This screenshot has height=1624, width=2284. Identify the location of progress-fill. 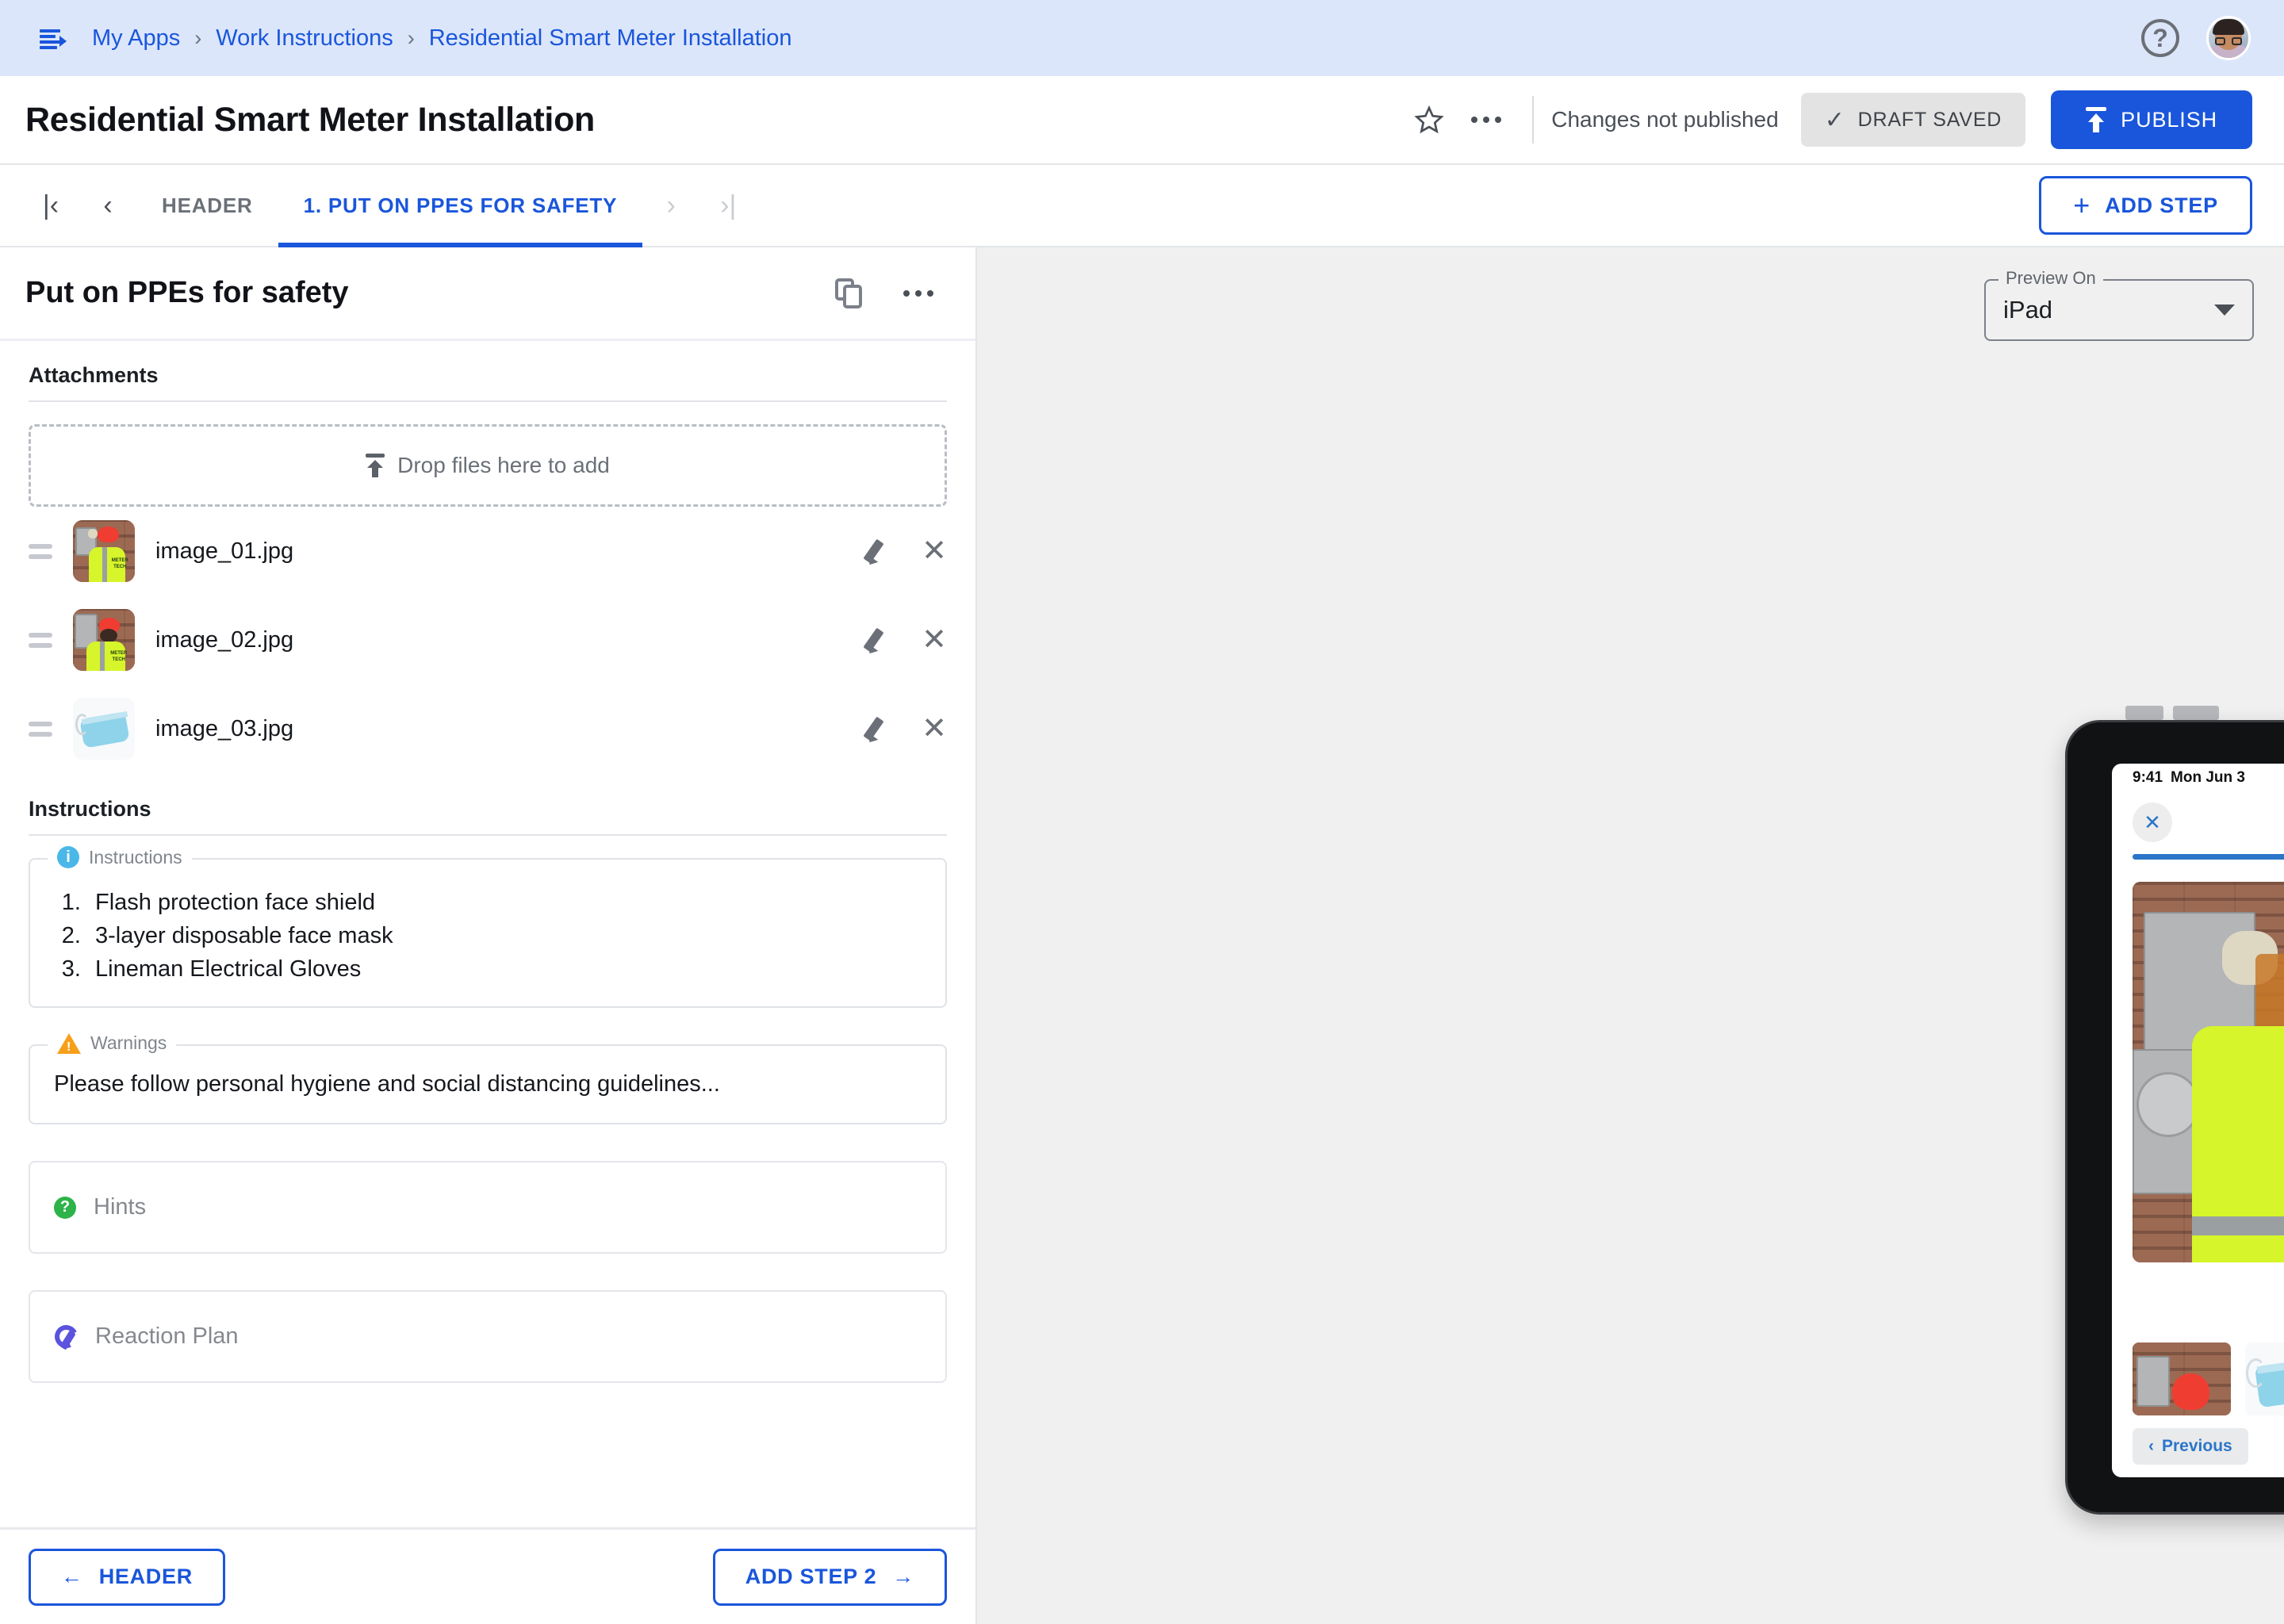
(2208, 857).